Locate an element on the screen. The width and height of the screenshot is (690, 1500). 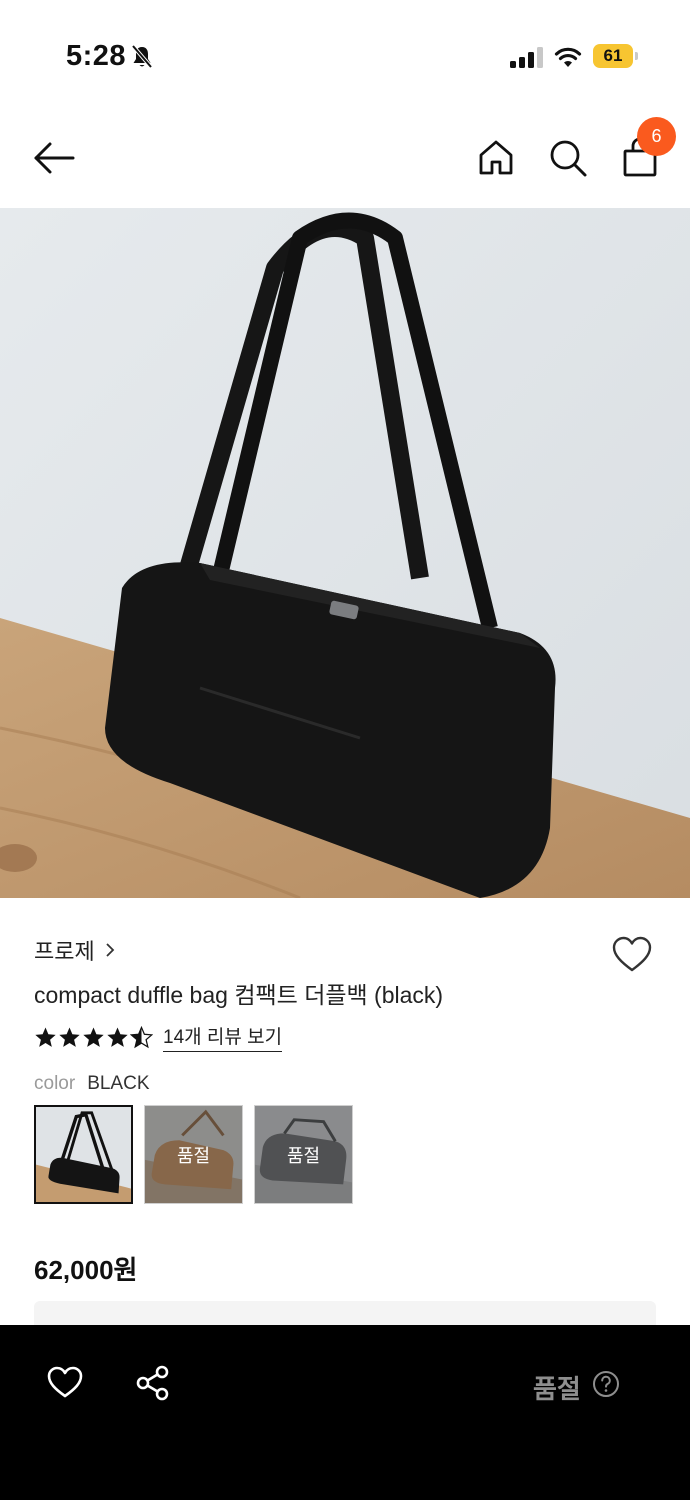
reviews-link: 14개 리뷰 보기 is located at coordinates (223, 1037).